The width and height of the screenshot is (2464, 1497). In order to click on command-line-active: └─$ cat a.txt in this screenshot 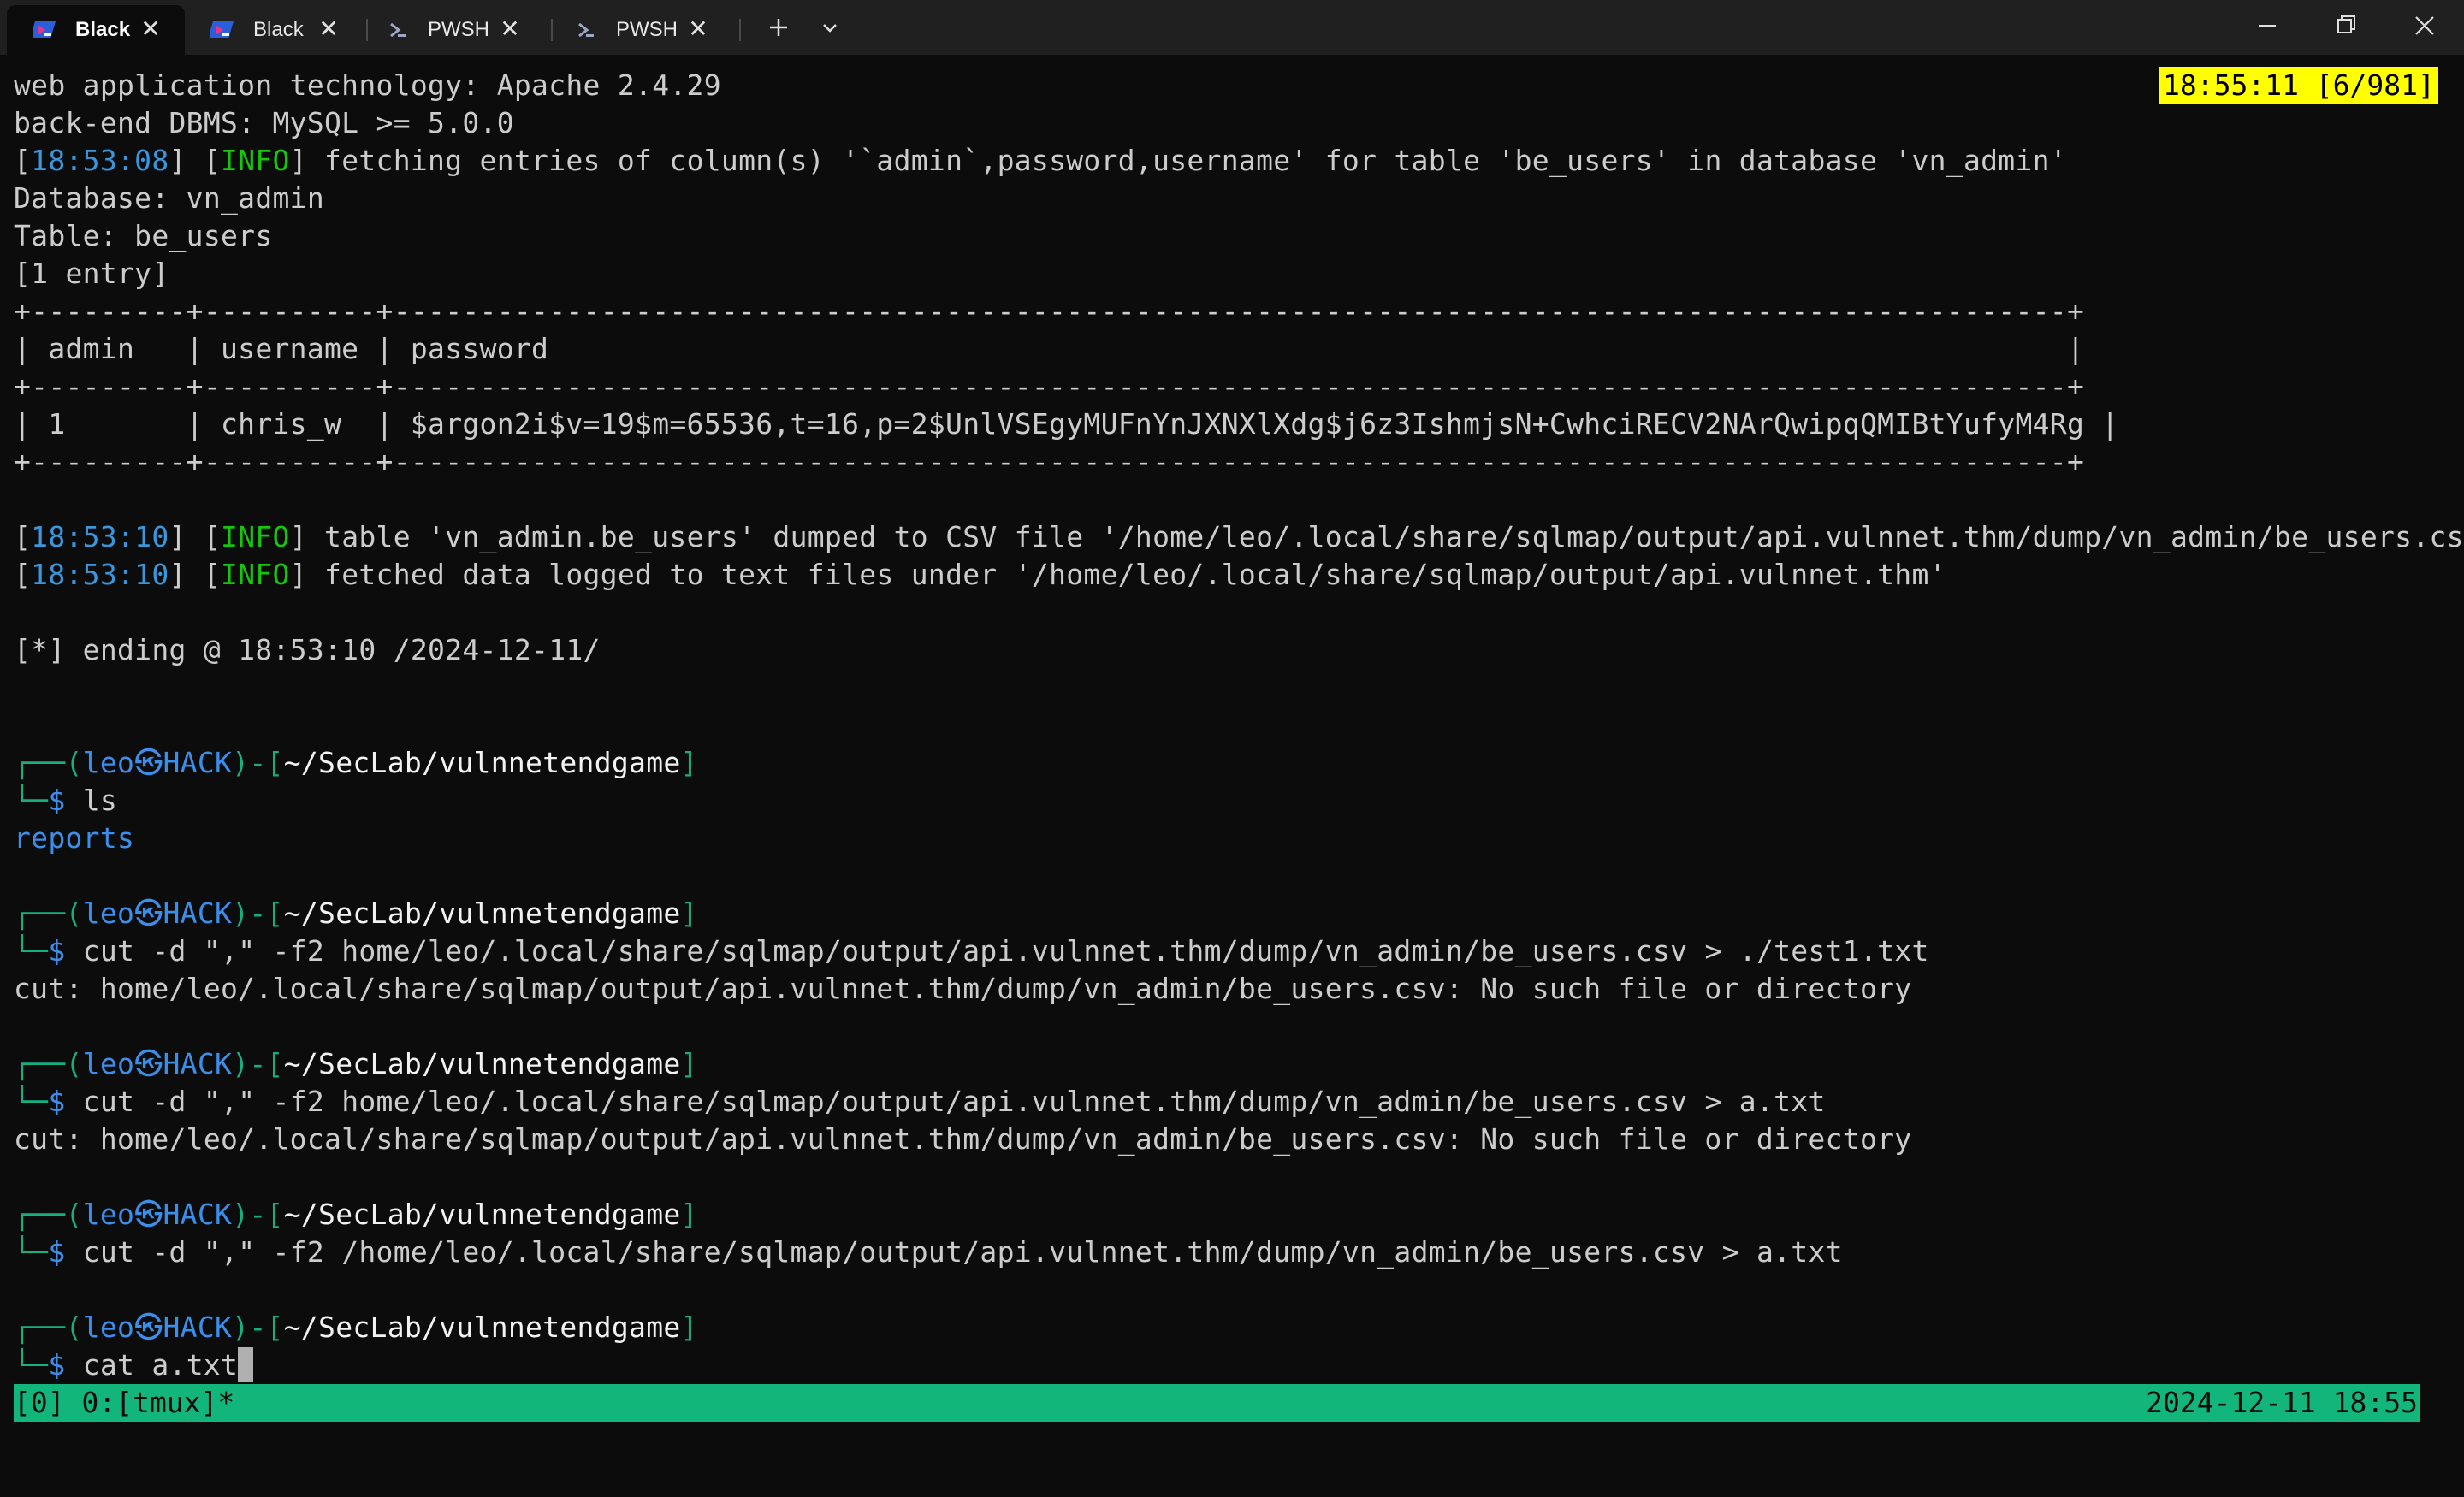, I will do `click(134, 1365)`.